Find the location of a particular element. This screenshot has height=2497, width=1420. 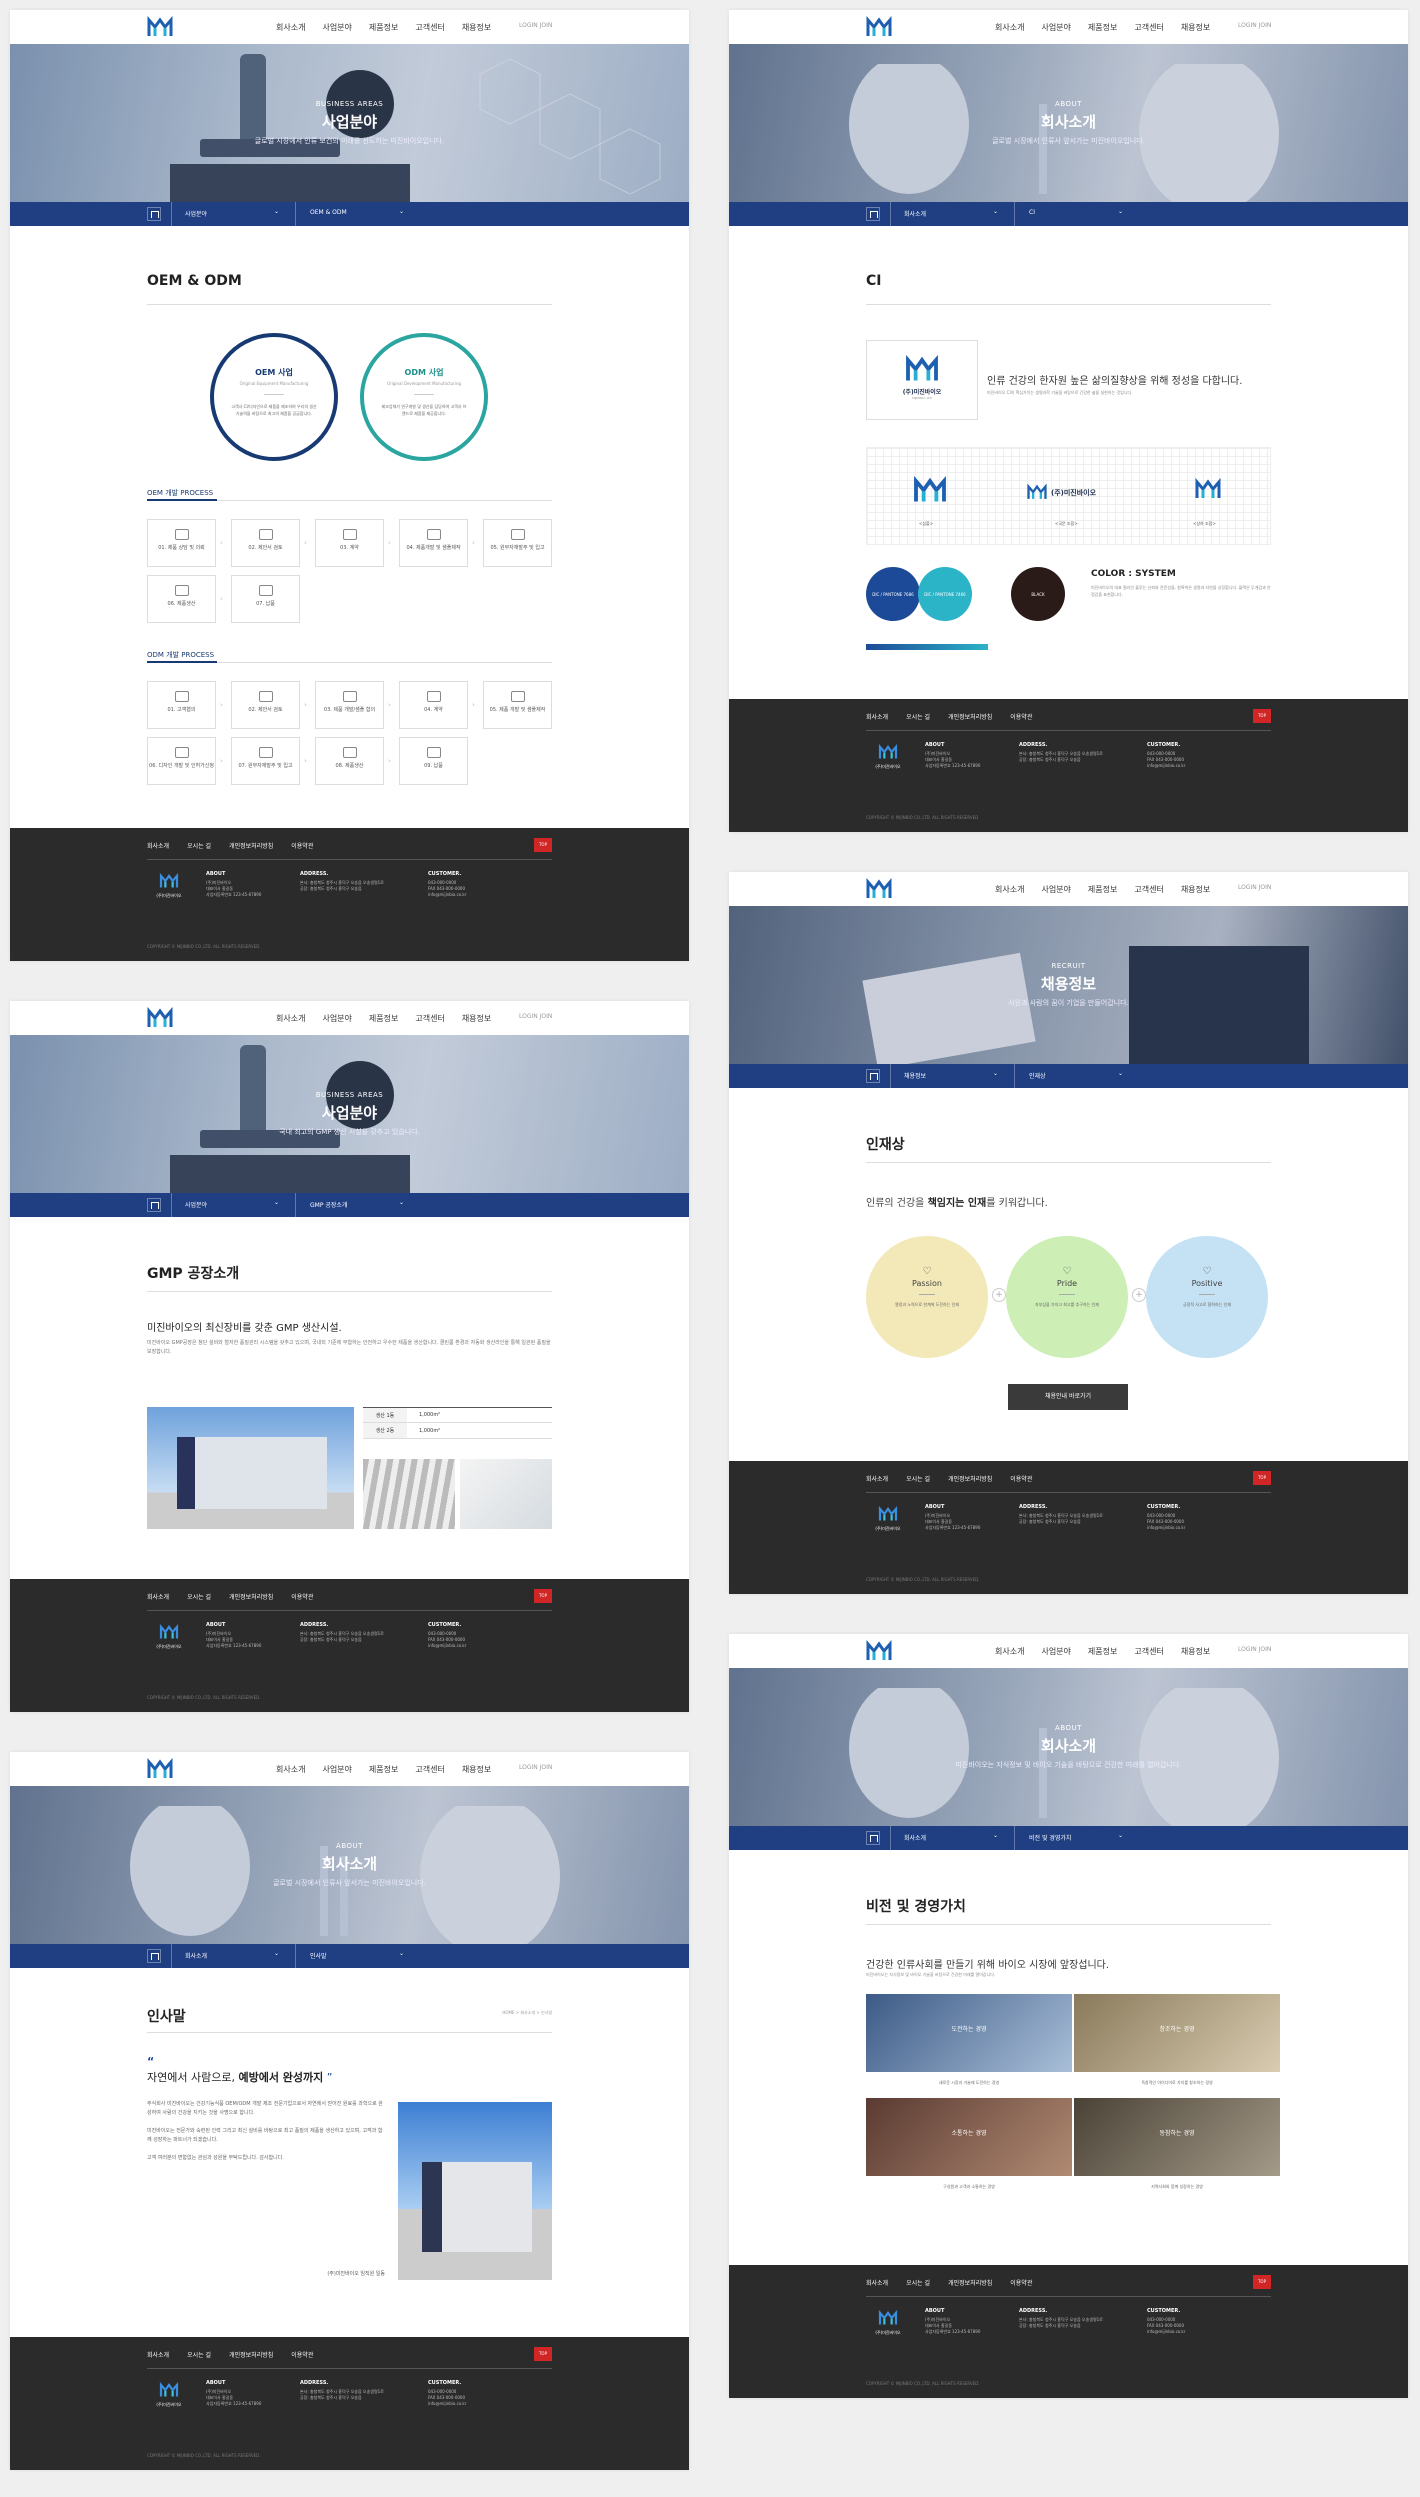

depth2-select: OEM & ODM is located at coordinates (328, 212).